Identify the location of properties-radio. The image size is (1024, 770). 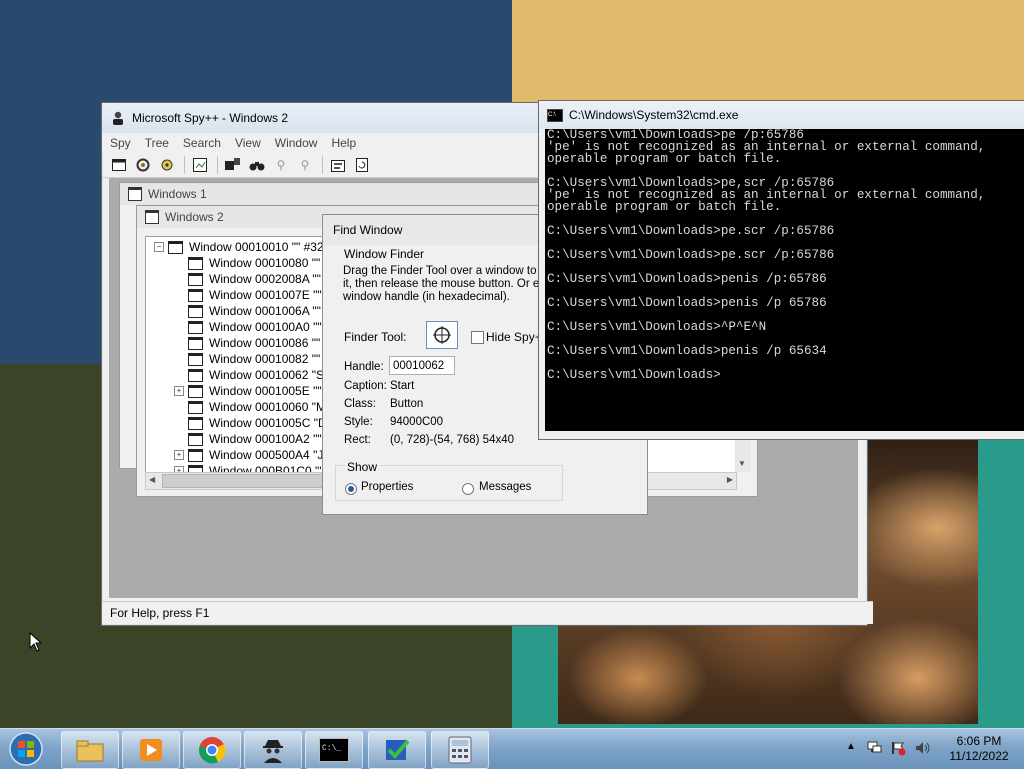
(351, 489).